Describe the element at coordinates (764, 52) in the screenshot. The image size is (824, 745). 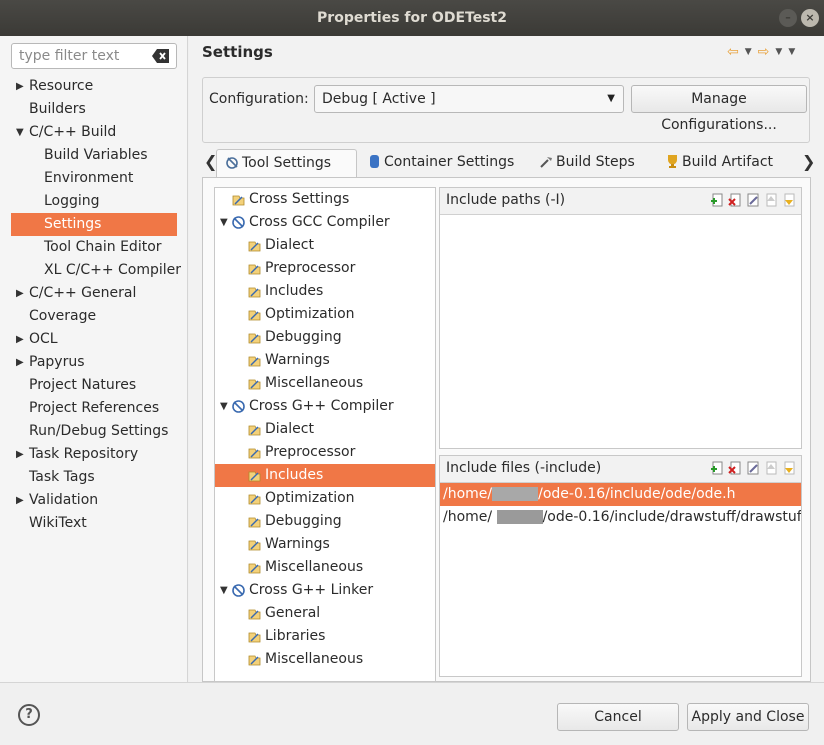
I see `forward-arrow-icon: ⇨` at that location.